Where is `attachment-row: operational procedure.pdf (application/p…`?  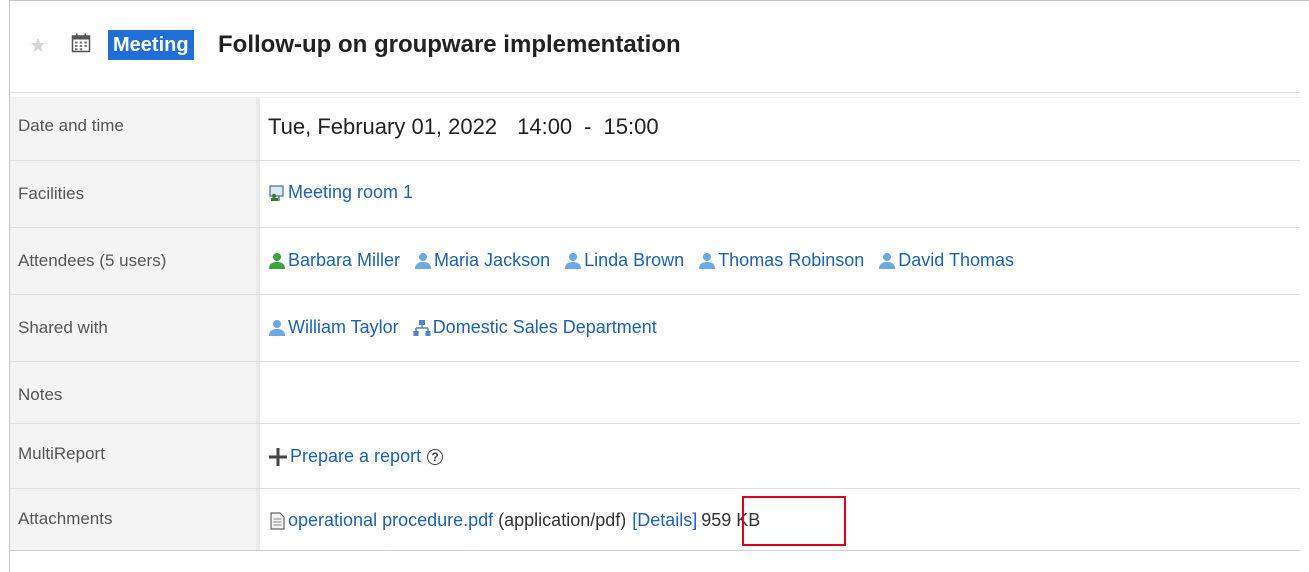
attachment-row: operational procedure.pdf (application/p… is located at coordinates (514, 520).